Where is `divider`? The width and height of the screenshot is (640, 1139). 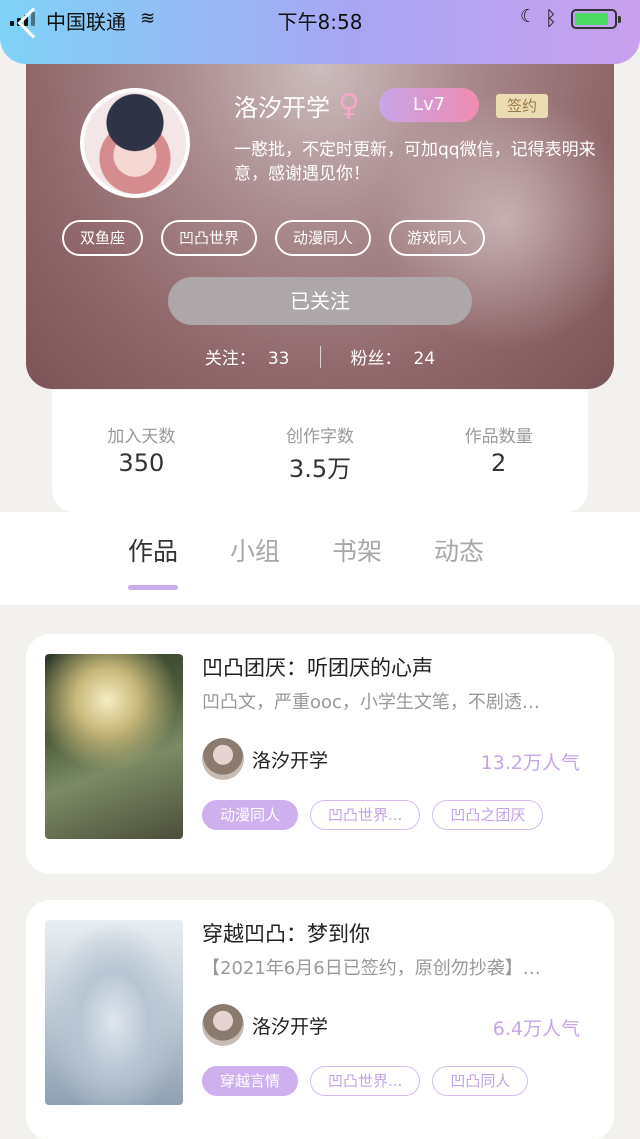 divider is located at coordinates (320, 356).